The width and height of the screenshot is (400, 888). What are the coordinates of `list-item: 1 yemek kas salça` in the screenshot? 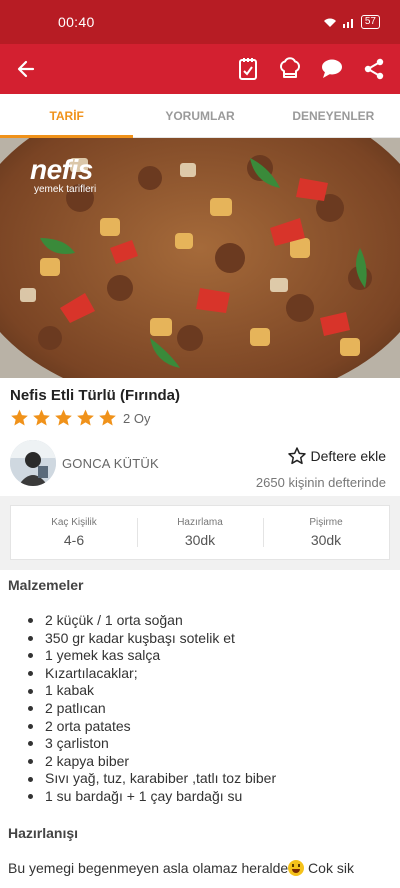 It's located at (152, 656).